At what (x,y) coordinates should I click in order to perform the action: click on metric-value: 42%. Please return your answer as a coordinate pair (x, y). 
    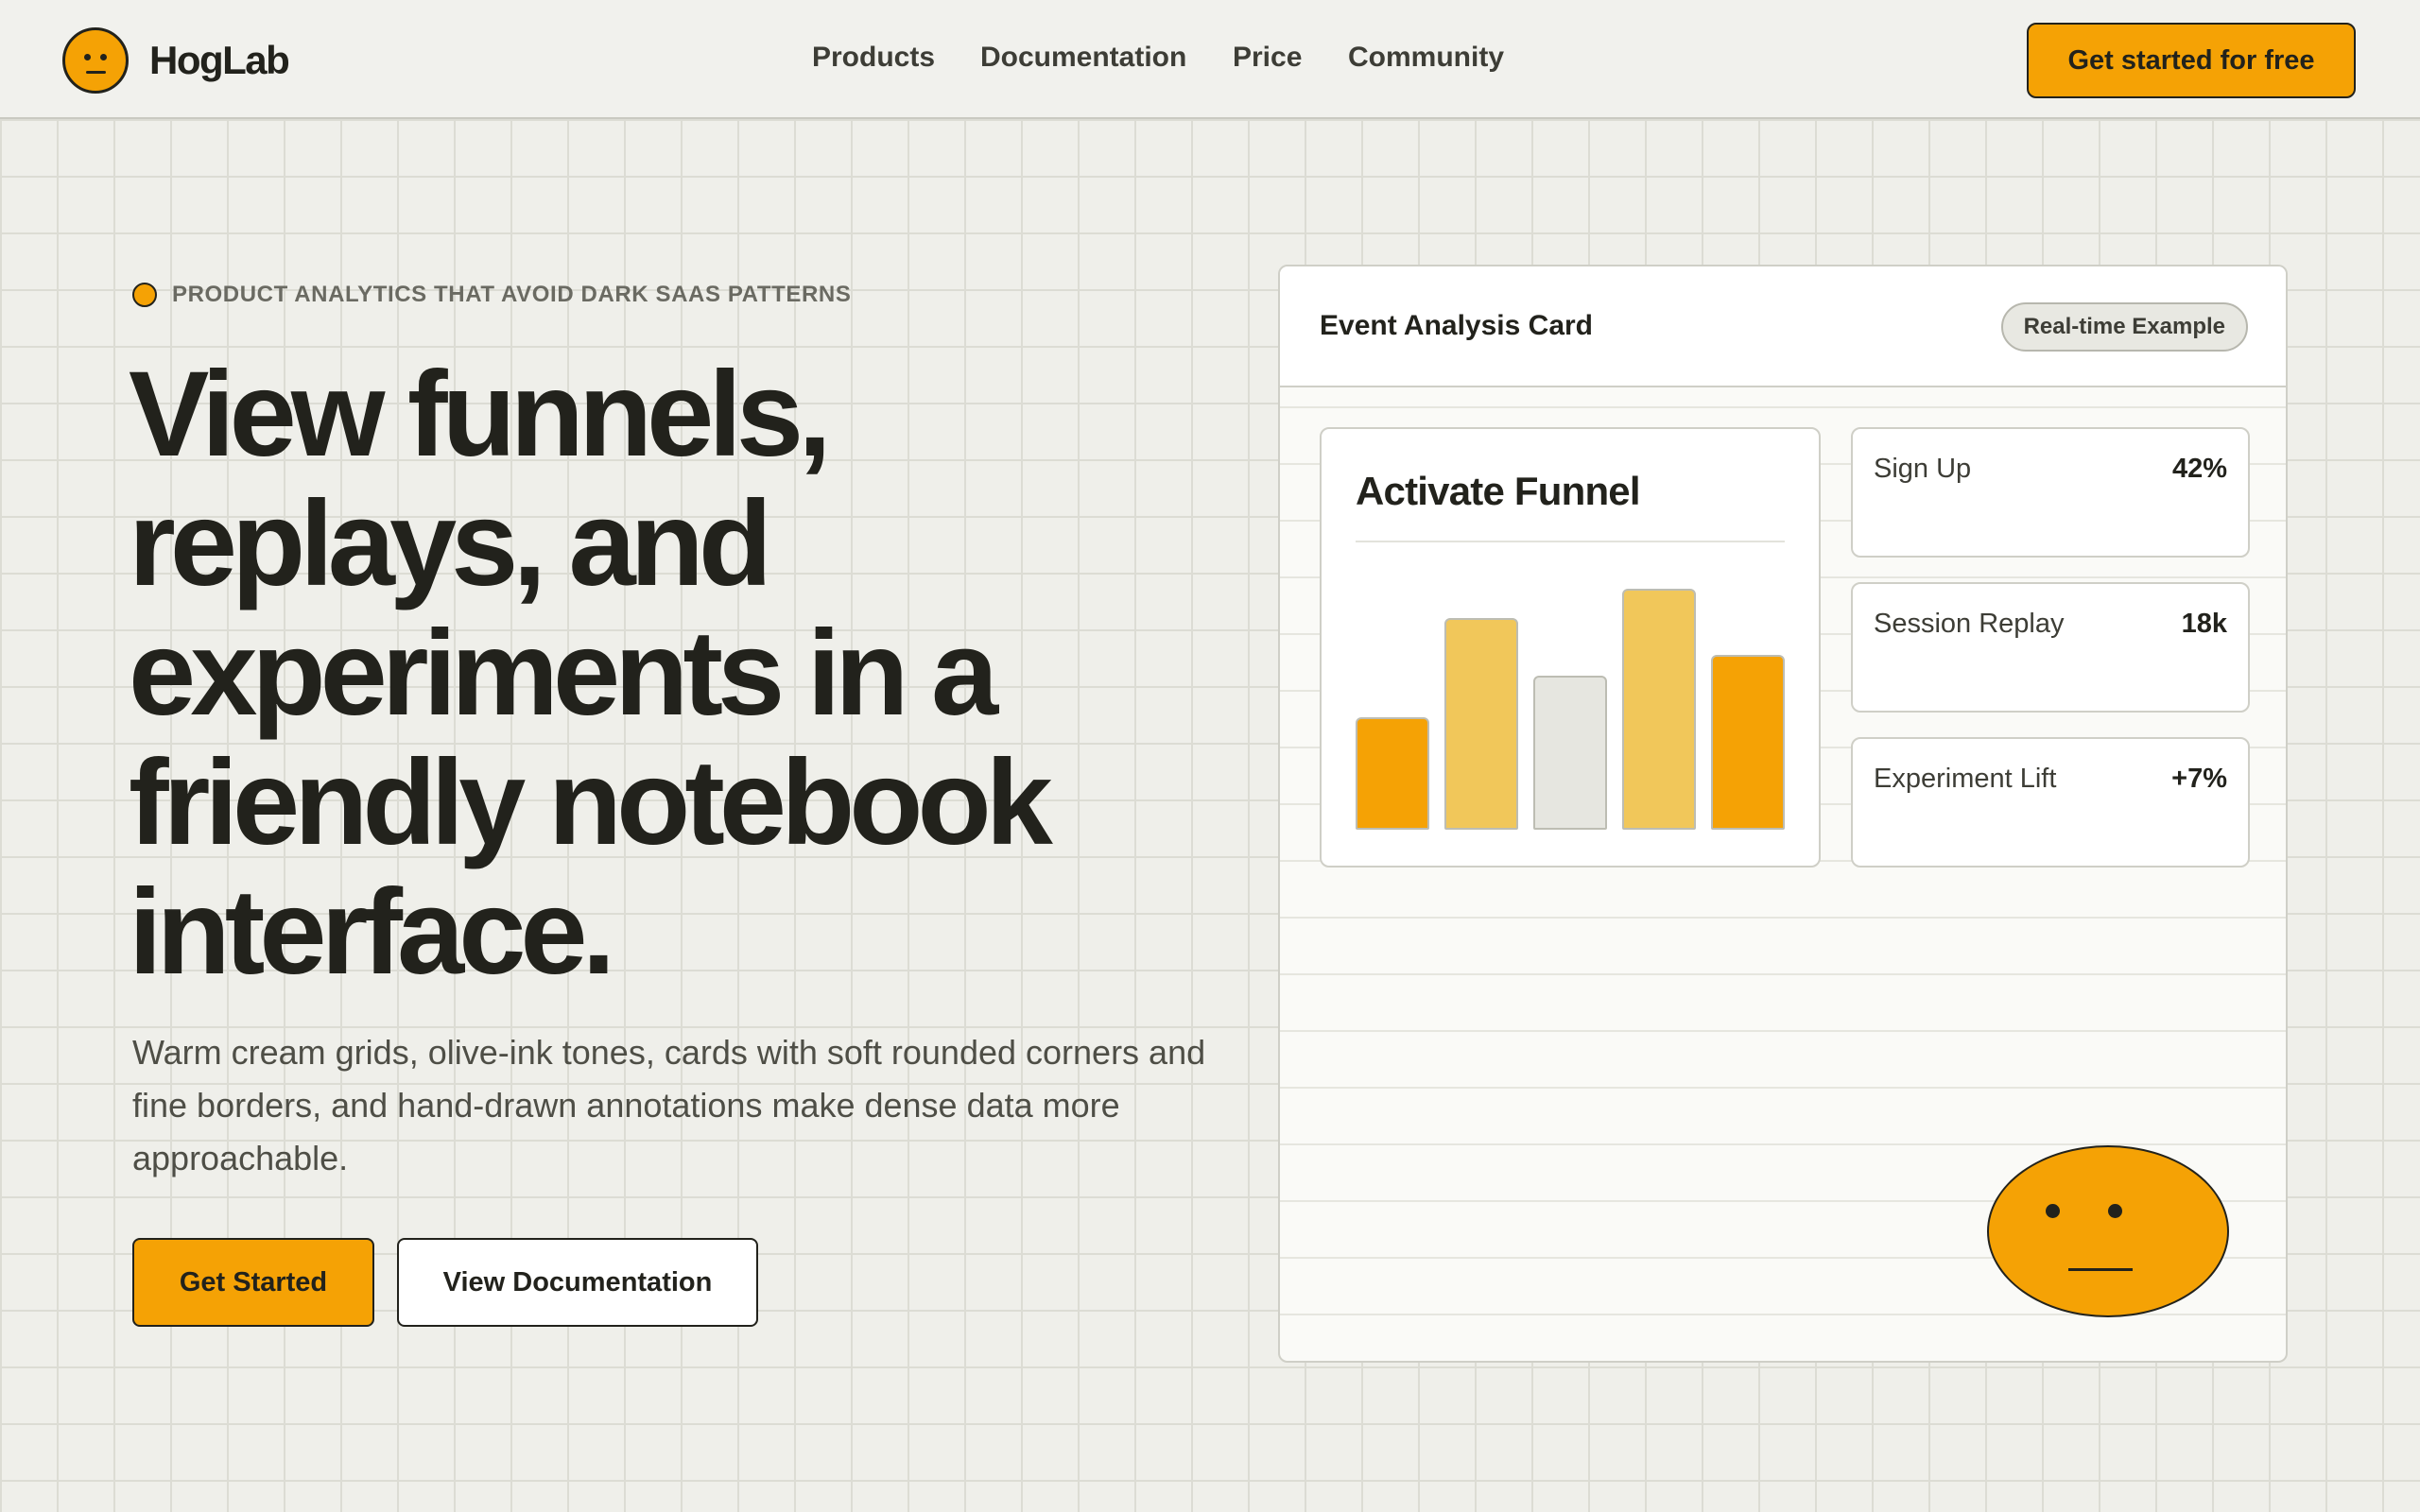
    Looking at the image, I should click on (2199, 469).